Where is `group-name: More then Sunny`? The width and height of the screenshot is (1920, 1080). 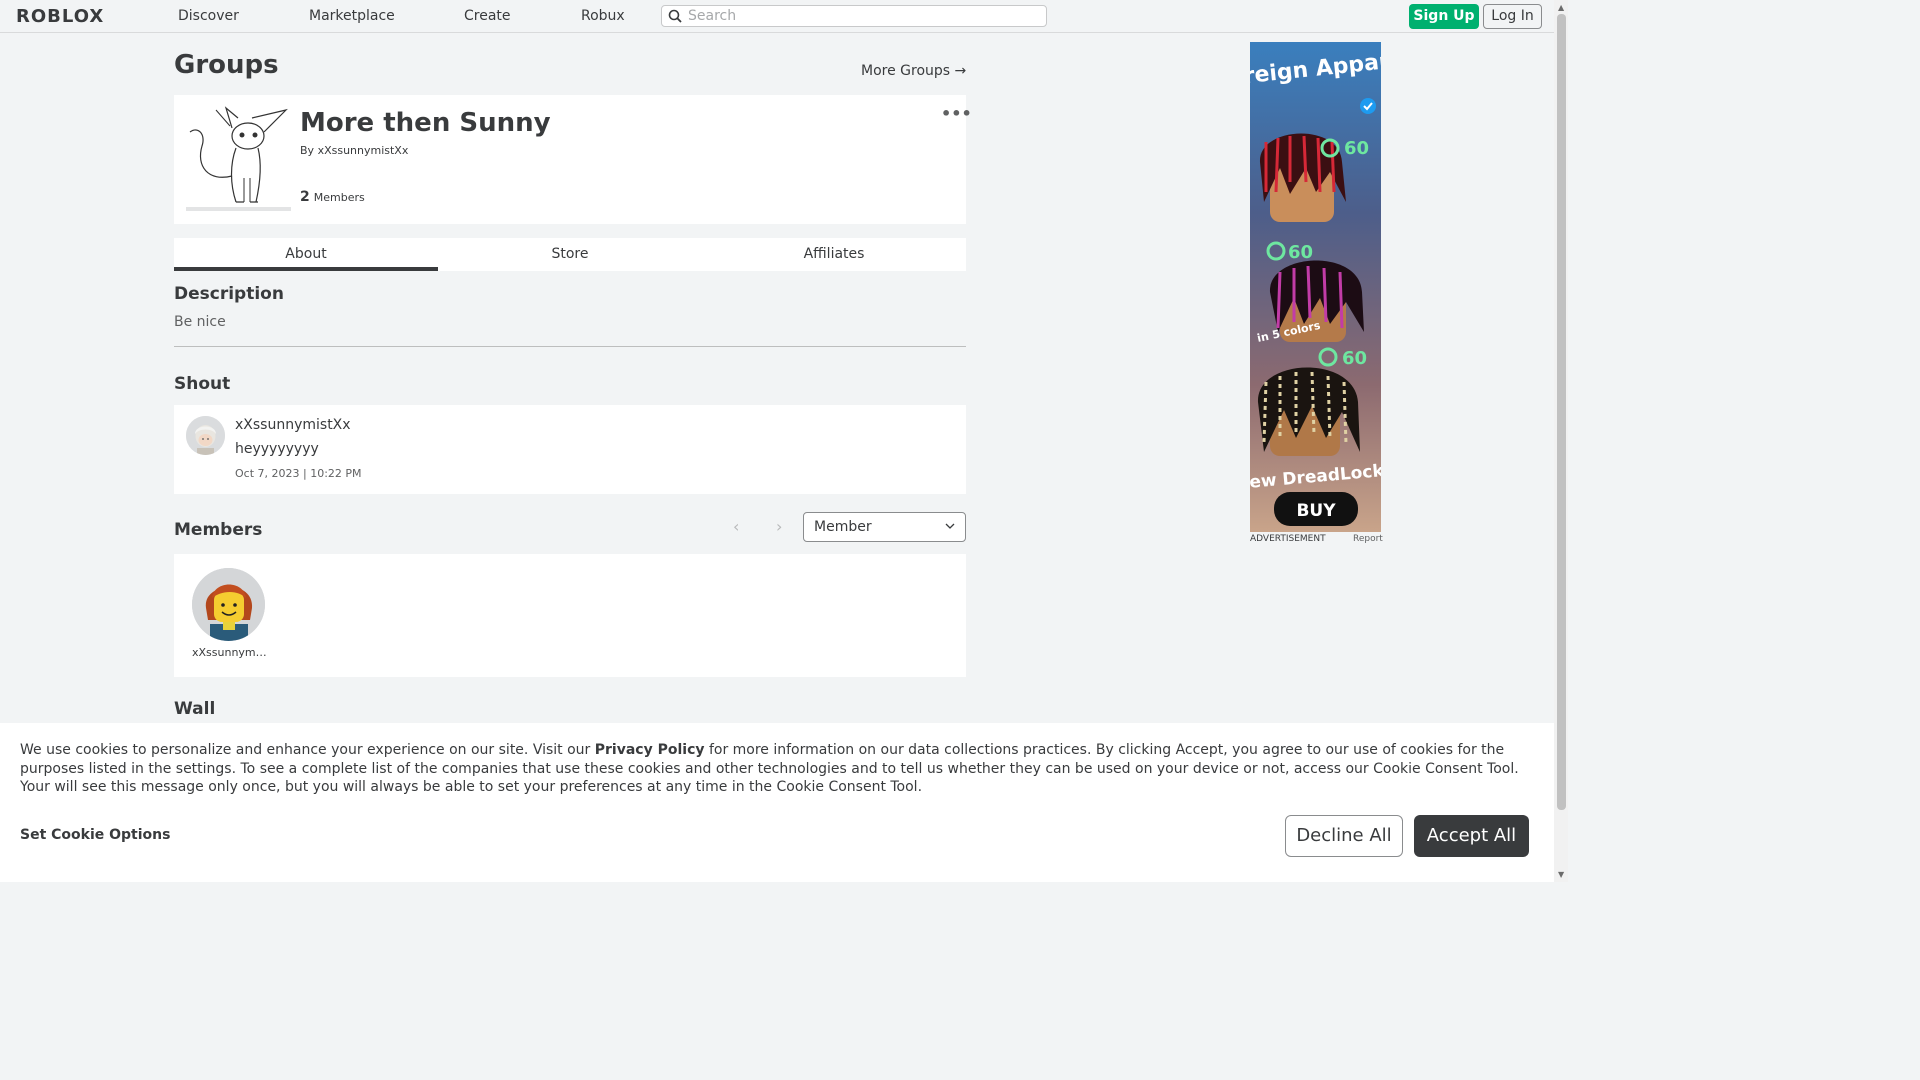
group-name: More then Sunny is located at coordinates (425, 123).